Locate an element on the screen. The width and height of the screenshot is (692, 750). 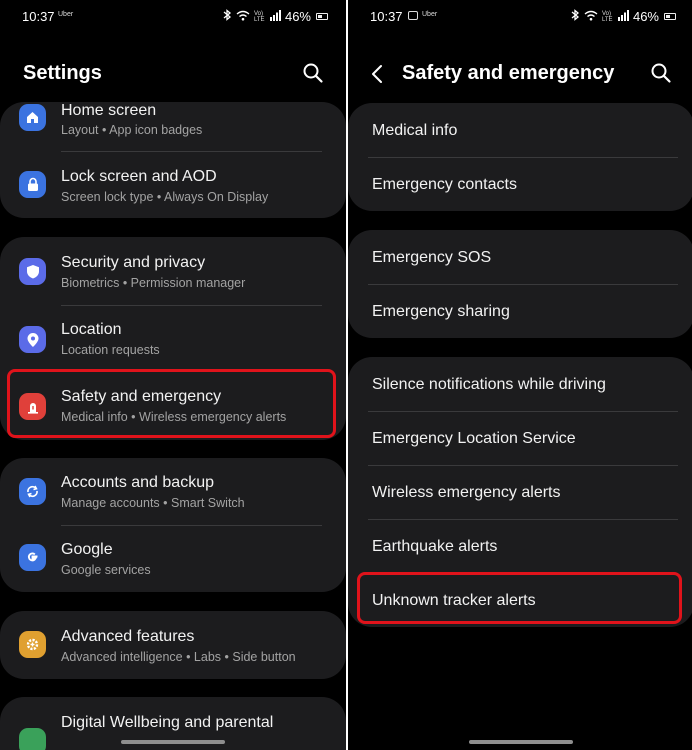
highlight-unknown-tracker-alerts is located at coordinates (519, 598).